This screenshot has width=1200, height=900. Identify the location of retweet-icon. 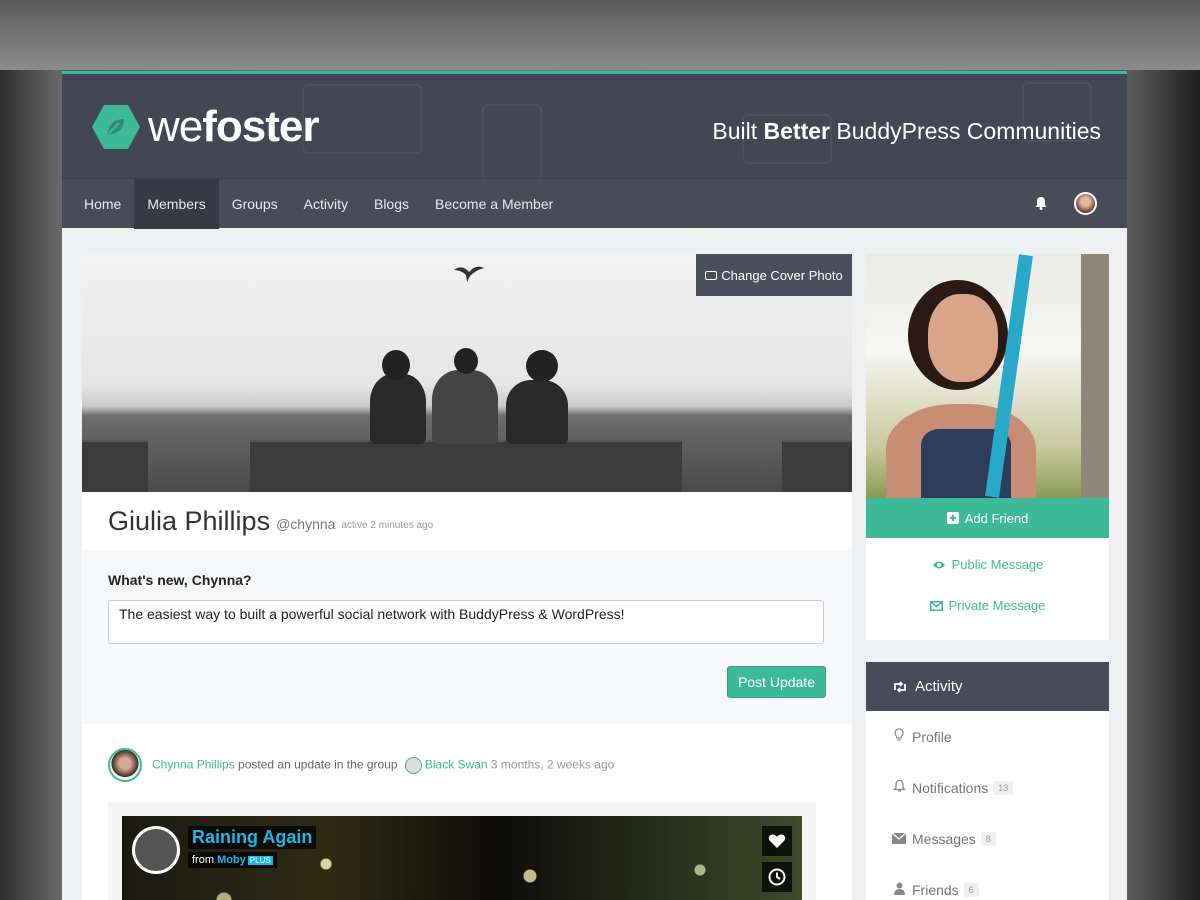
(900, 686).